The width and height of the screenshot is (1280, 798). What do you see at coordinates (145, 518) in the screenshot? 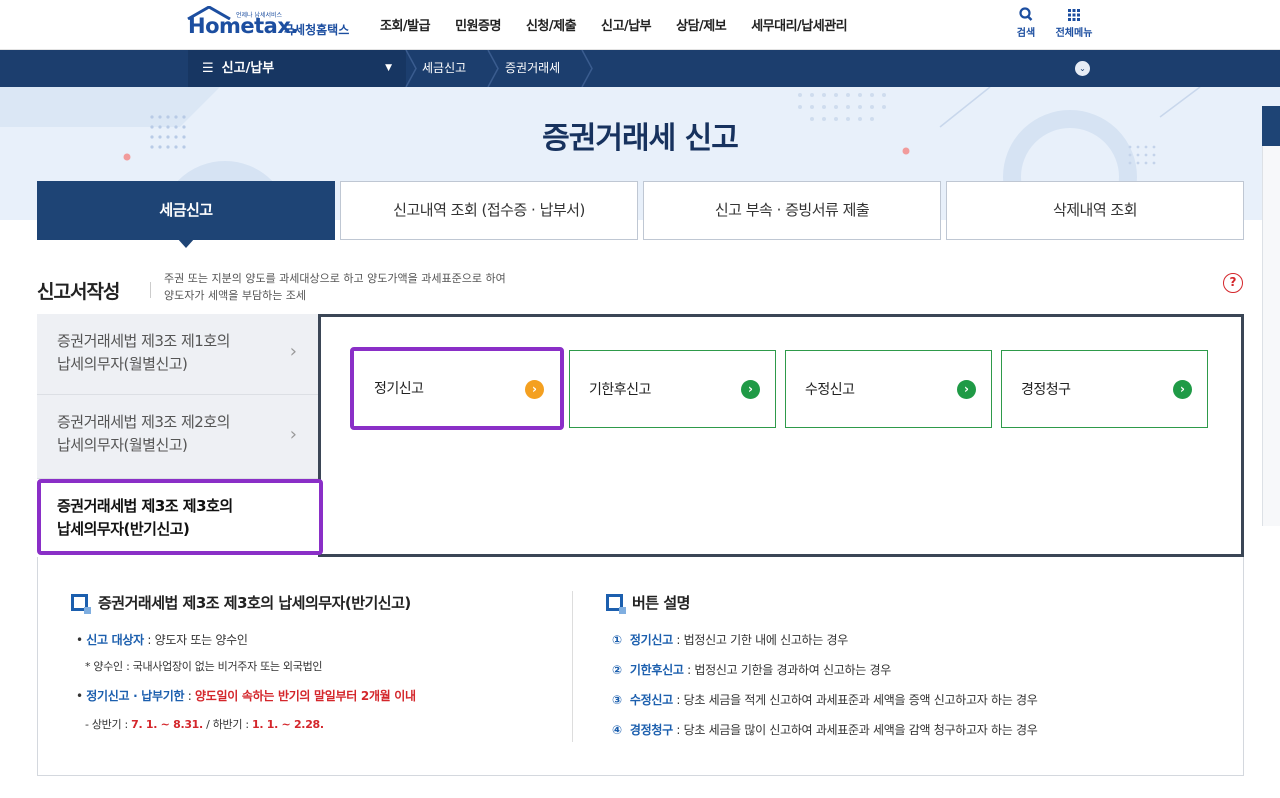
I see `left-menu-label: 증권거래세법 제3조 제3호의 납세의무자(반기신고)` at bounding box center [145, 518].